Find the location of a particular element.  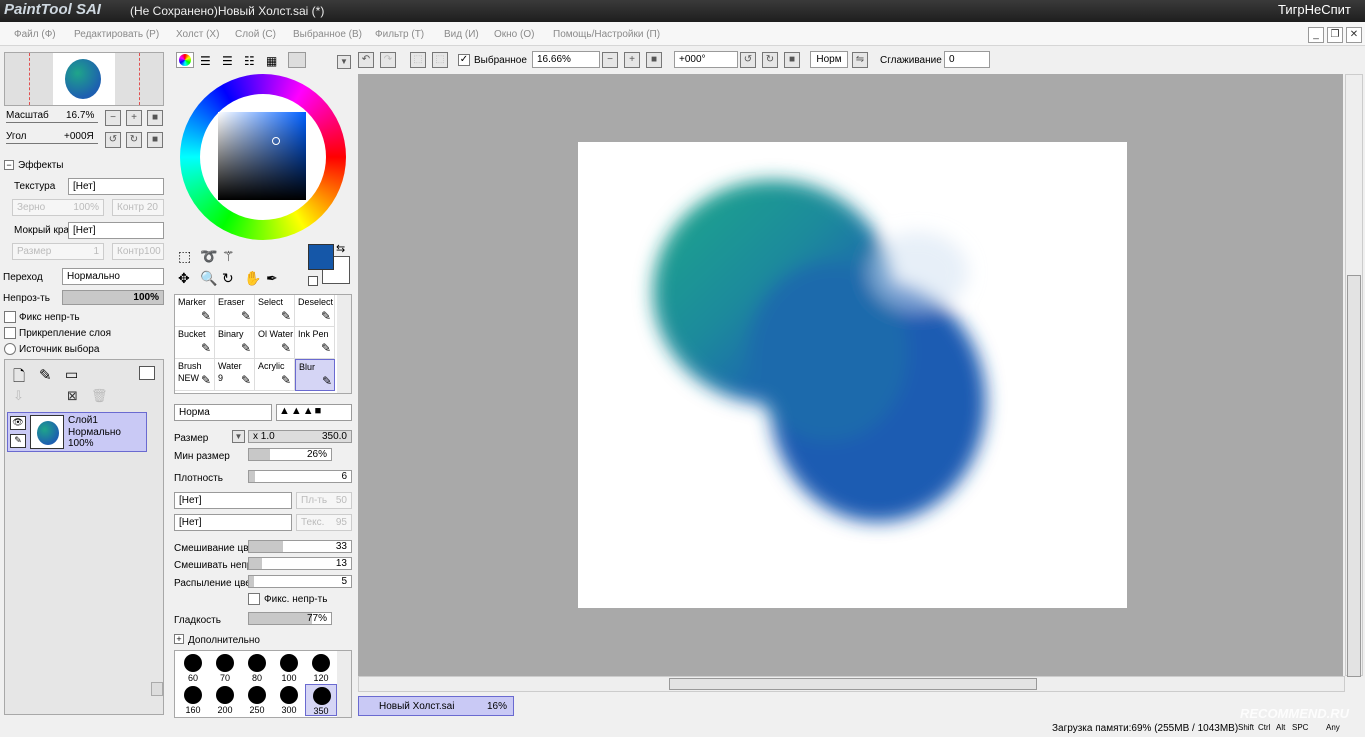

opacity-slider: 100% is located at coordinates (113, 297).